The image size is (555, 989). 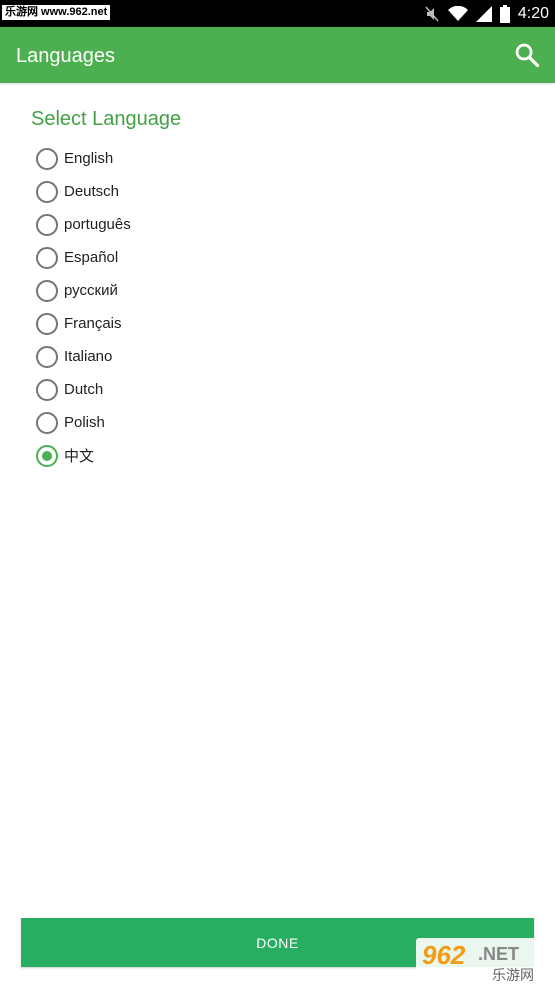 I want to click on clock: 4:20, so click(x=533, y=13).